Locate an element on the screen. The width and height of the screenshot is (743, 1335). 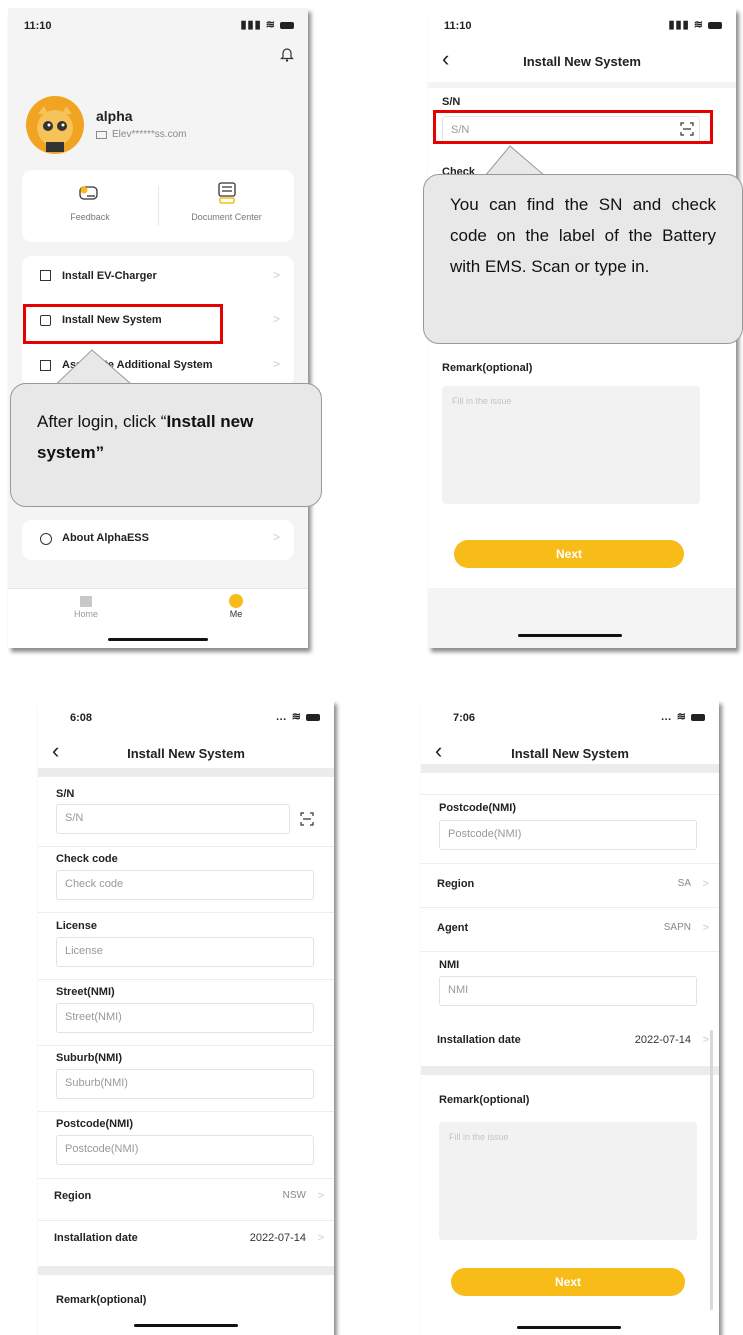
mail-icon is located at coordinates (101, 135).